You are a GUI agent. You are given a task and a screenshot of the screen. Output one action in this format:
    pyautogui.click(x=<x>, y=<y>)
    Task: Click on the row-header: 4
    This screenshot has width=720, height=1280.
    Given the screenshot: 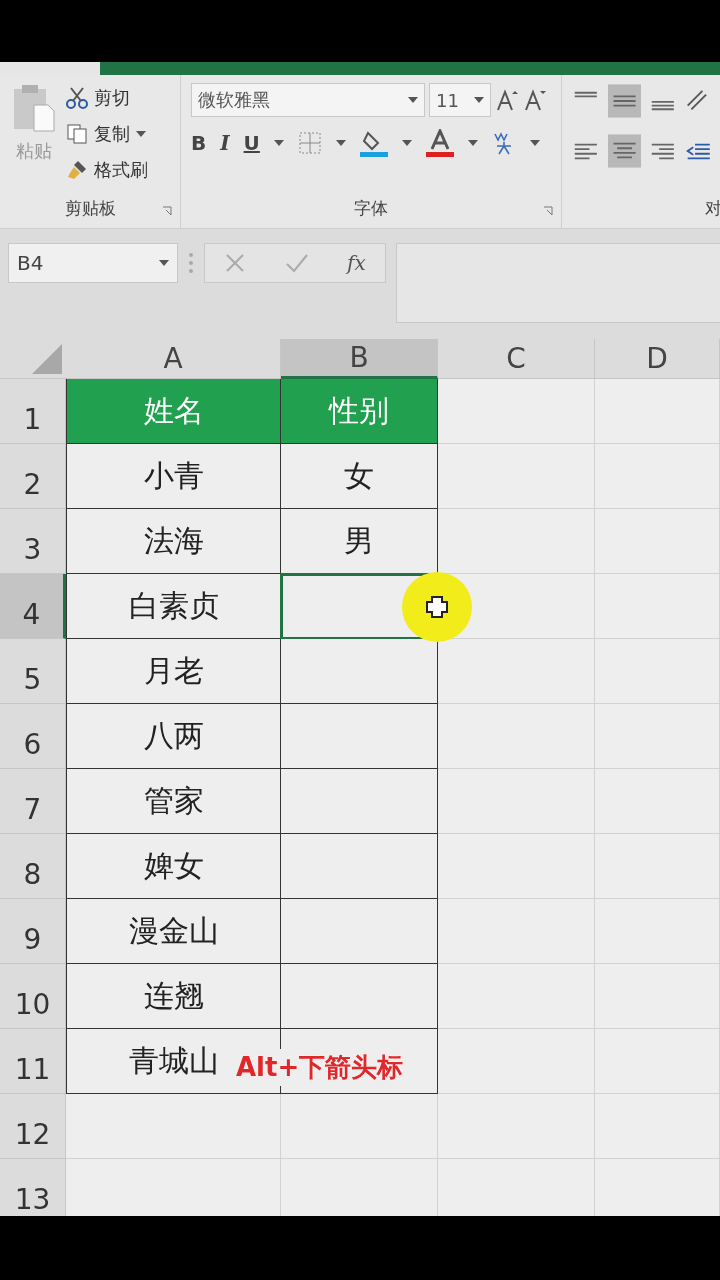 What is the action you would take?
    pyautogui.click(x=33, y=606)
    